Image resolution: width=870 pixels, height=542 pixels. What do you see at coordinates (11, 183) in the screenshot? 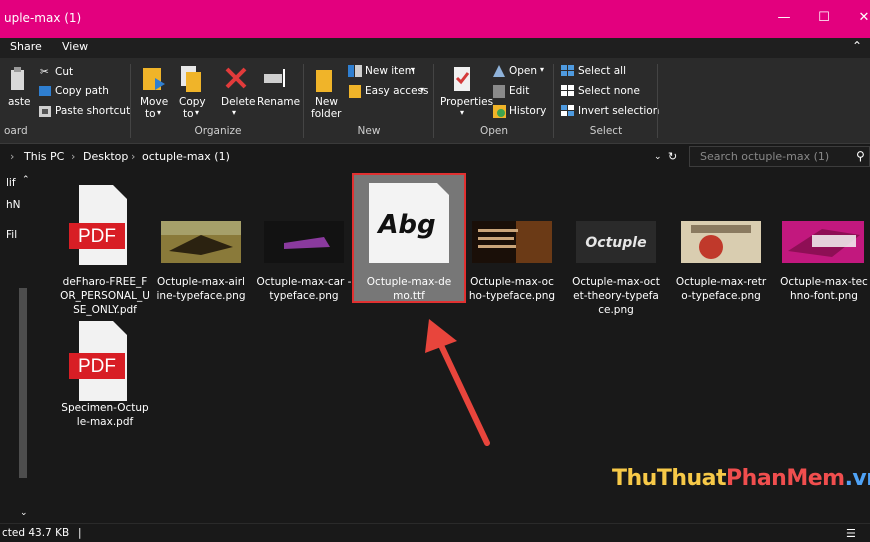
I see `nav-item: lif` at bounding box center [11, 183].